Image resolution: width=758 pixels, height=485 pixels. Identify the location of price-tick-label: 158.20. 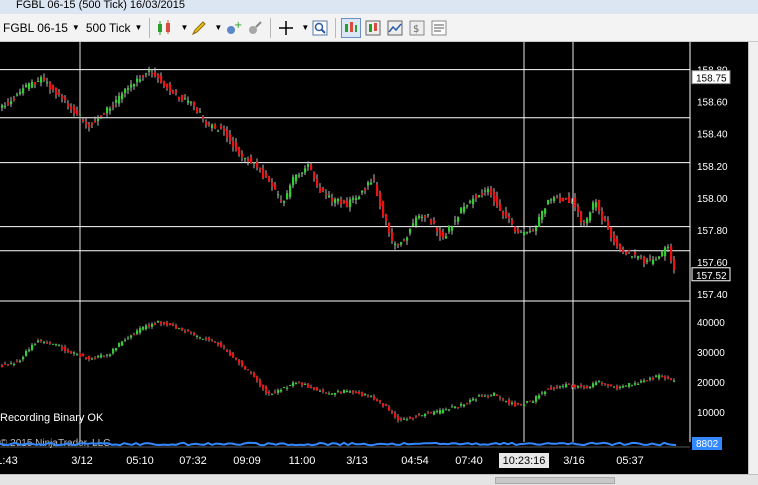
(712, 167).